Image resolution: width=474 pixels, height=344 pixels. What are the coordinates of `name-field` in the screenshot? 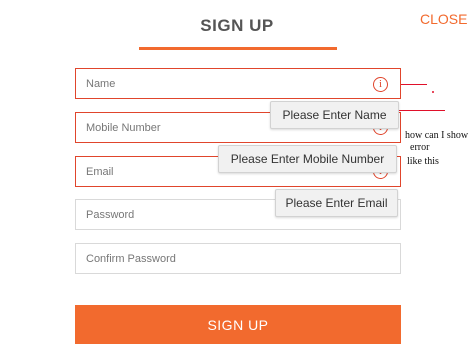 It's located at (238, 83).